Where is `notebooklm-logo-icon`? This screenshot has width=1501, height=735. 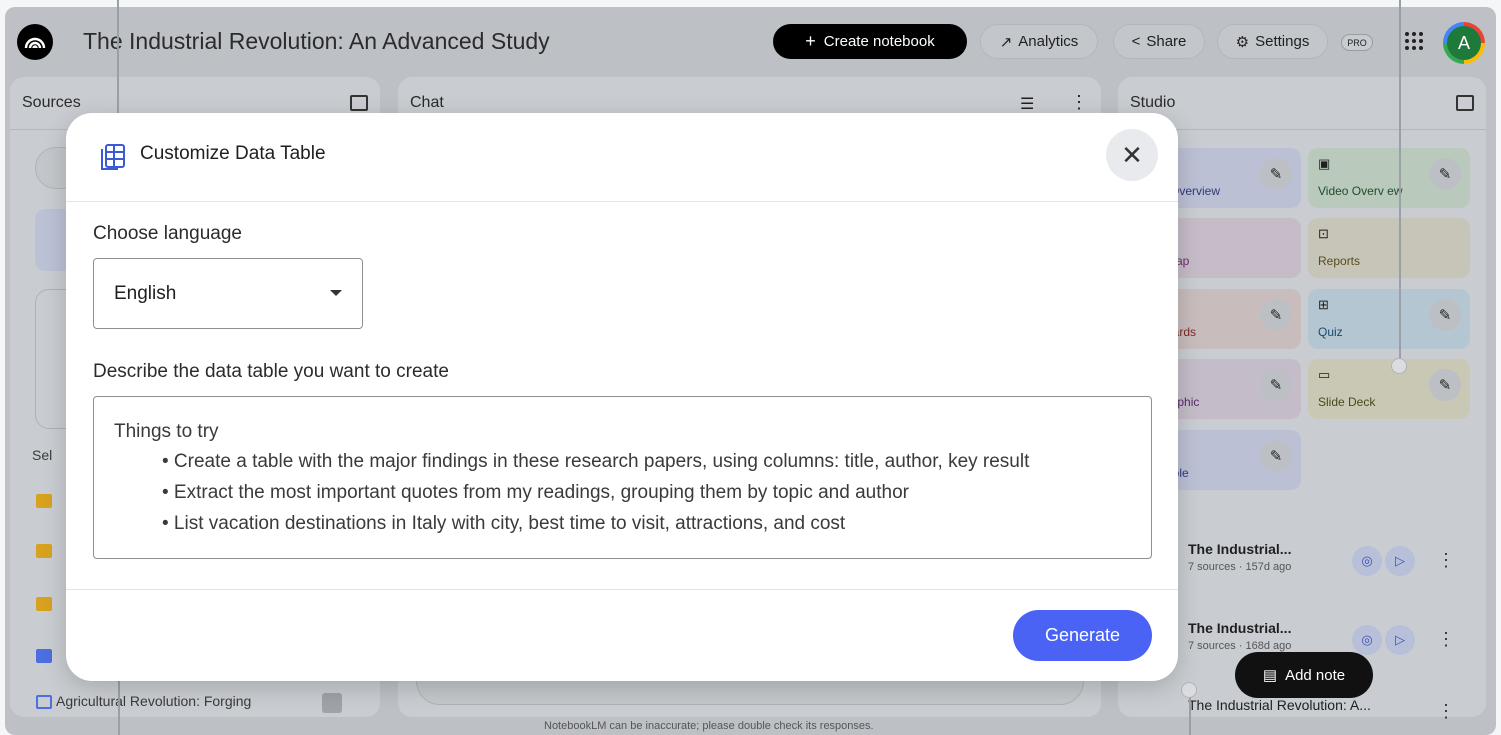
notebooklm-logo-icon is located at coordinates (35, 42).